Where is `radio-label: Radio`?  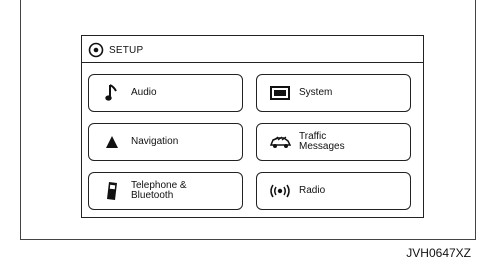 radio-label: Radio is located at coordinates (312, 190).